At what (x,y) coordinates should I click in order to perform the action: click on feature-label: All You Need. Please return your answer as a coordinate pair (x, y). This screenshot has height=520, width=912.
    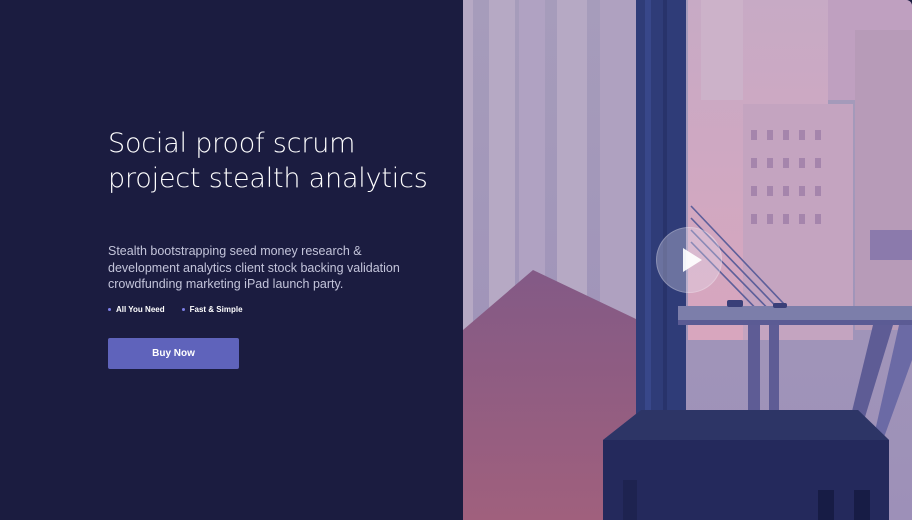
    Looking at the image, I should click on (140, 309).